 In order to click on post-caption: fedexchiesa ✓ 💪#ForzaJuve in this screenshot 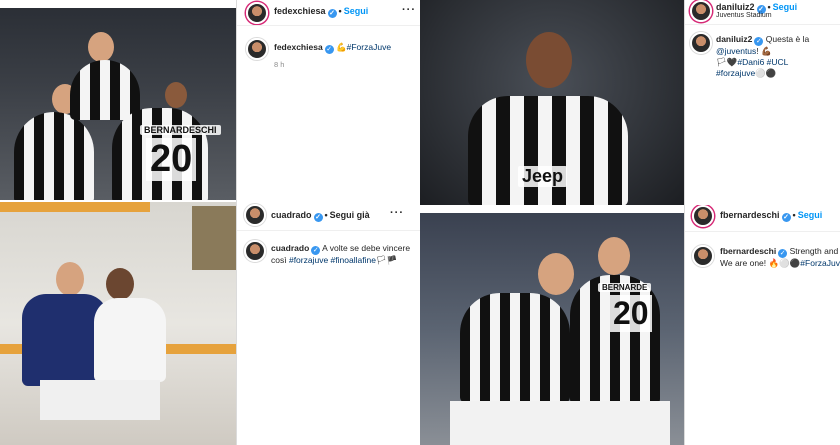, I will do `click(333, 48)`.